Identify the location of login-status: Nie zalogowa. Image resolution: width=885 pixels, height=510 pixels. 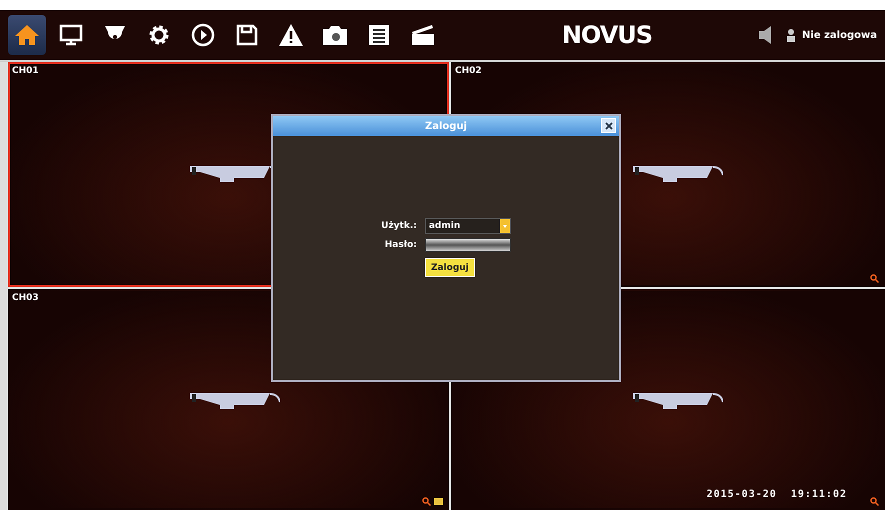
(839, 35).